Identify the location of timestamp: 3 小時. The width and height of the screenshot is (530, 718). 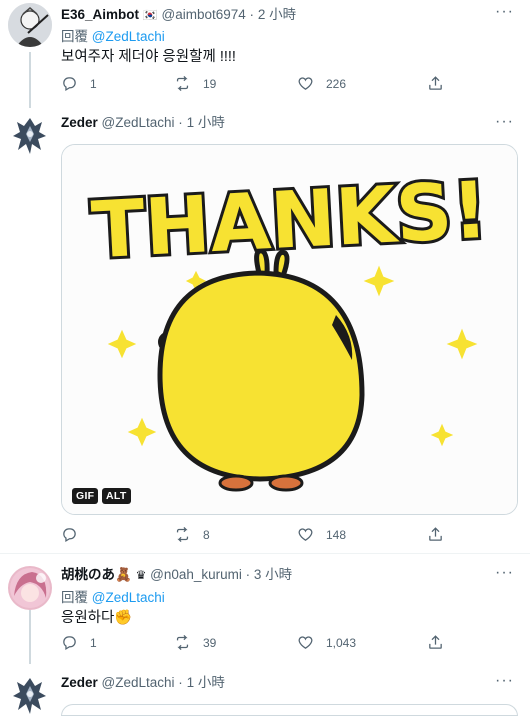
(273, 574).